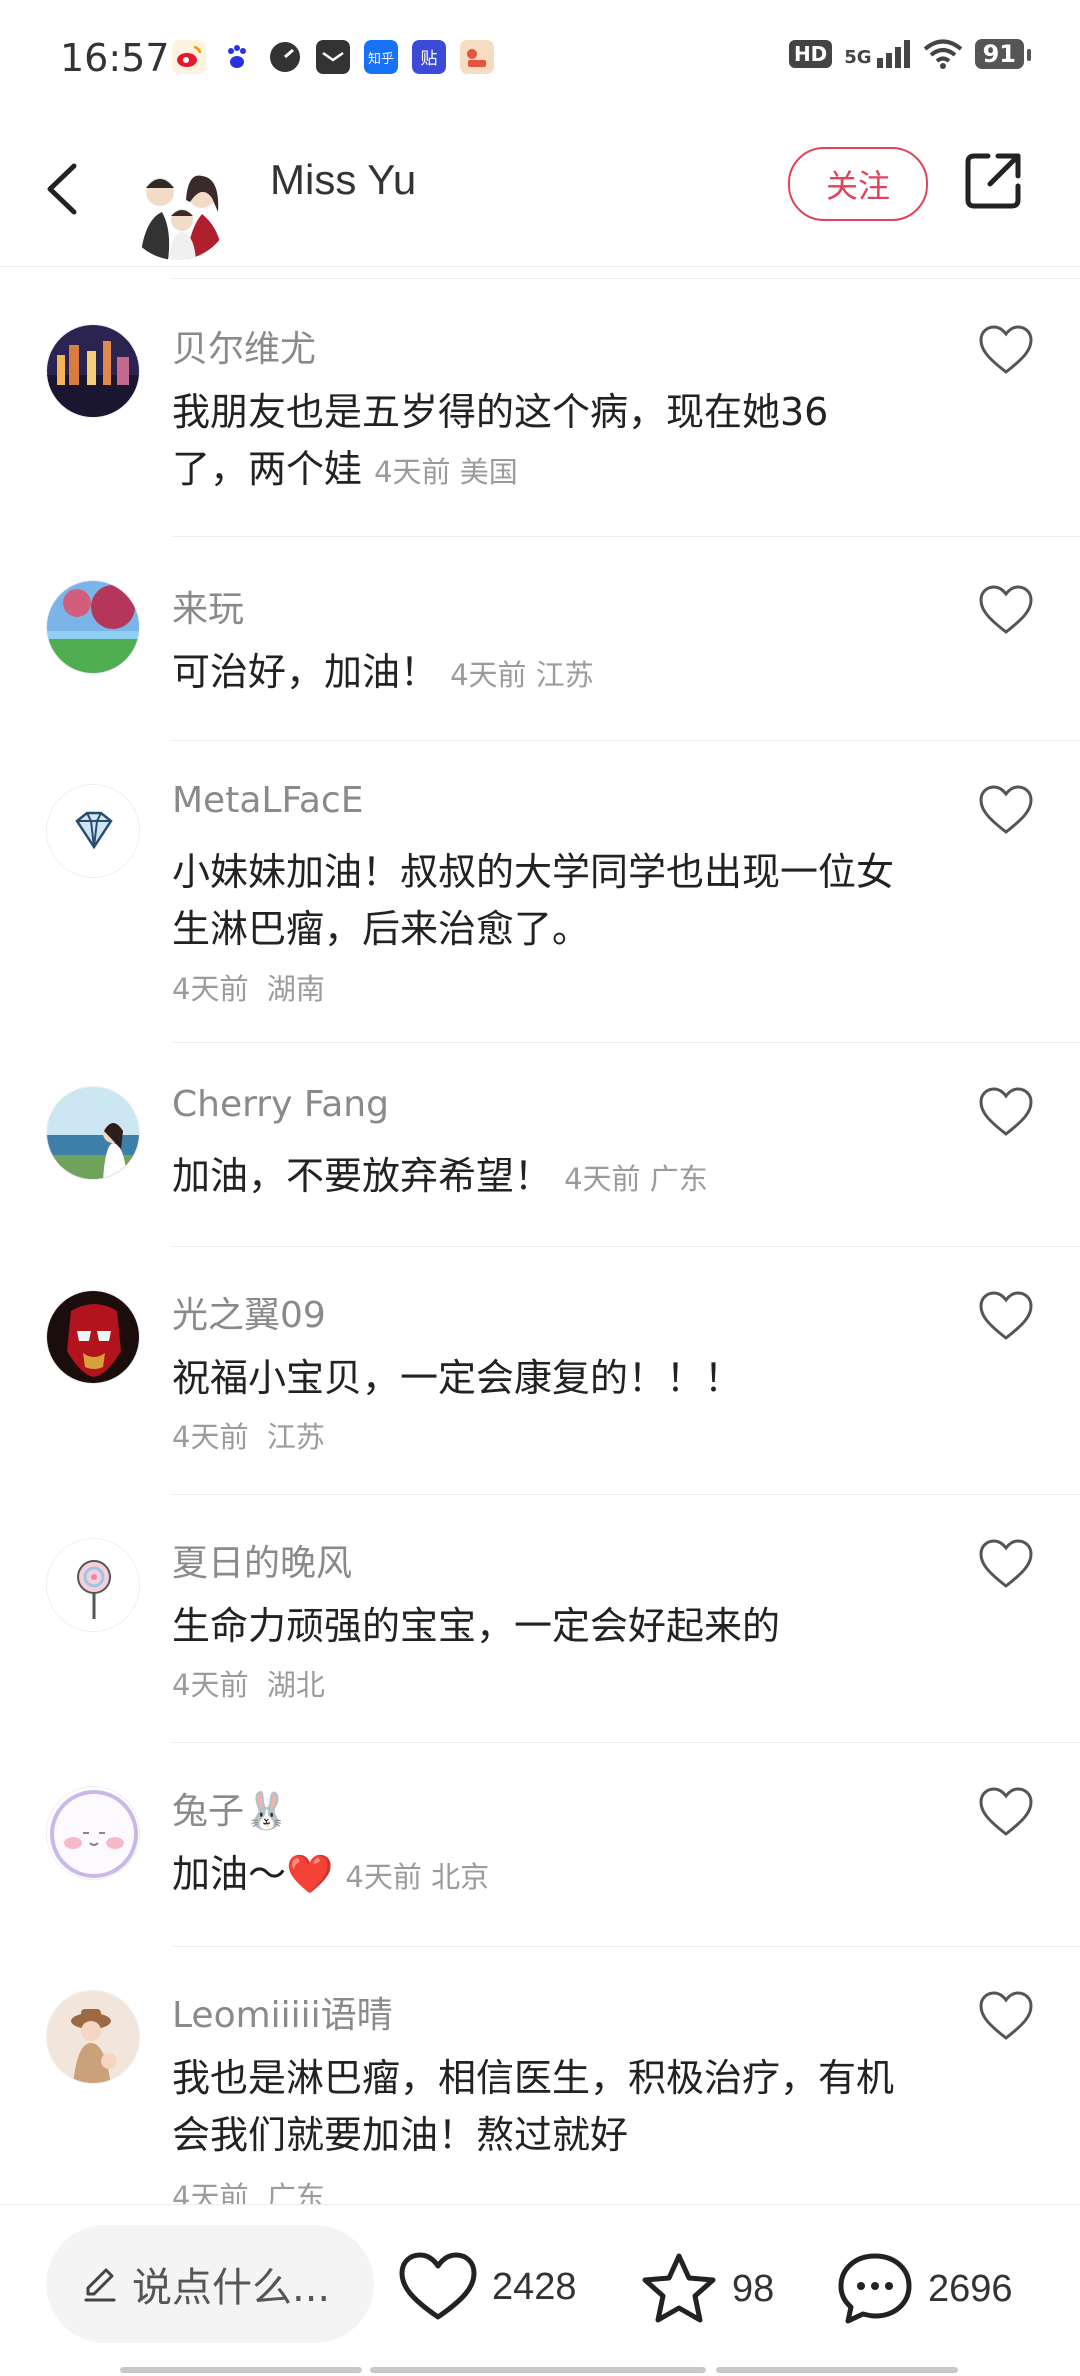 The height and width of the screenshot is (2376, 1080). Describe the element at coordinates (305, 672) in the screenshot. I see `comment-content: 可治好，加油！` at that location.